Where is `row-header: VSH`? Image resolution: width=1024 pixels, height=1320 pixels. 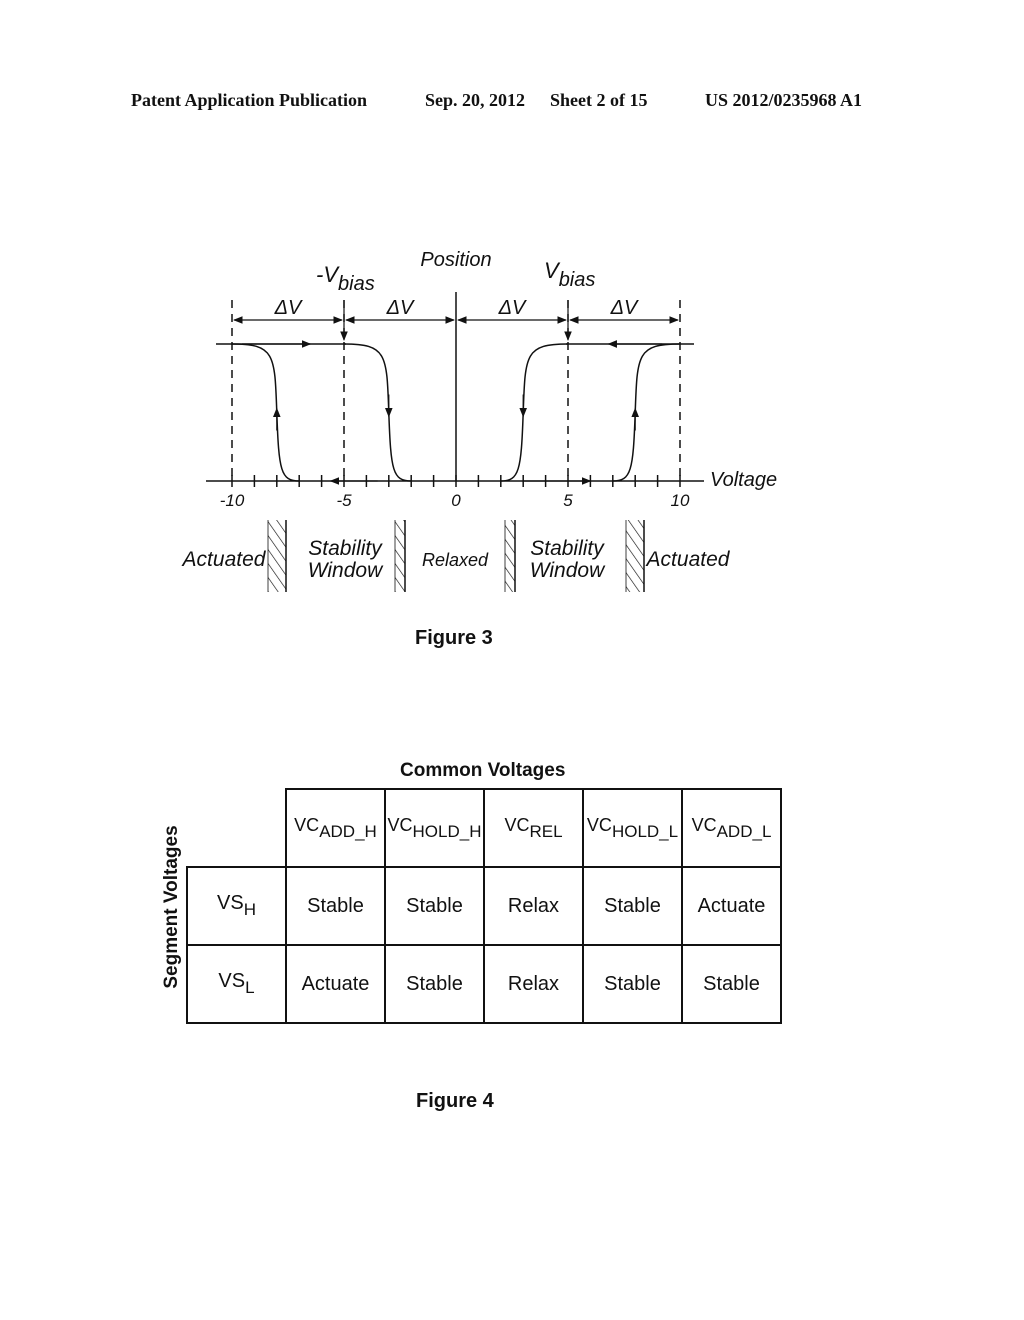 row-header: VSH is located at coordinates (236, 906).